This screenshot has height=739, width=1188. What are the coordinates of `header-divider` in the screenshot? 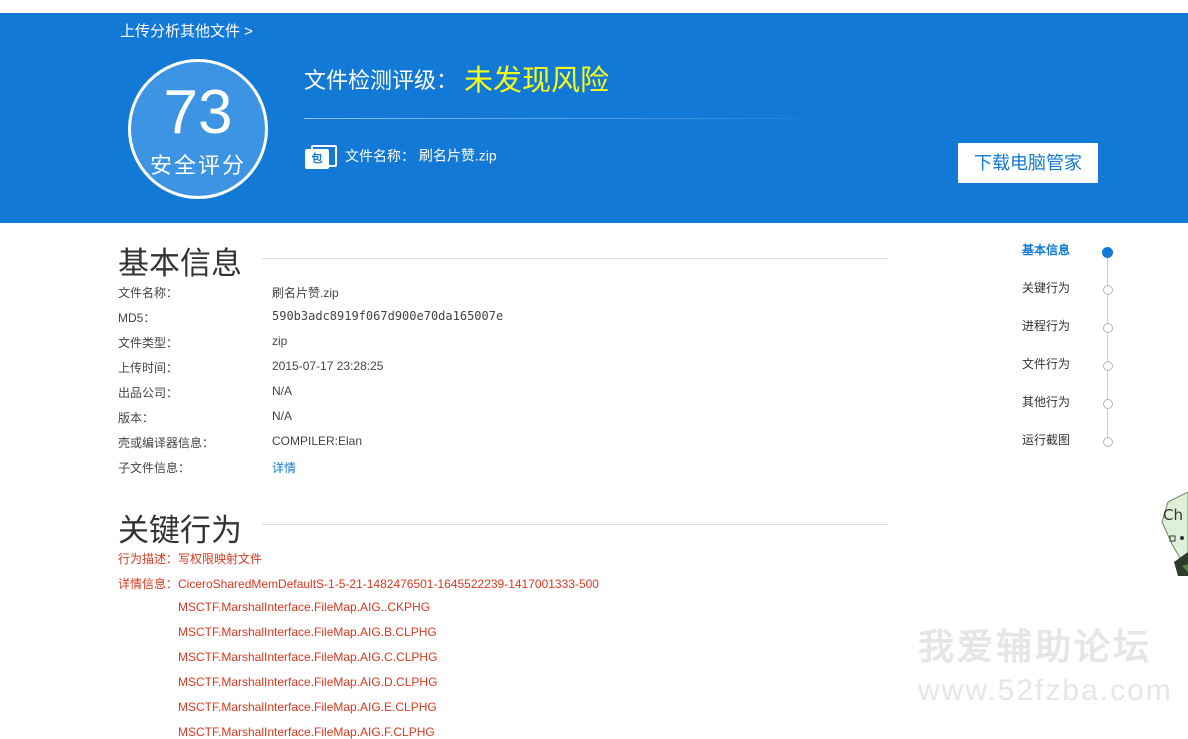 It's located at (554, 118).